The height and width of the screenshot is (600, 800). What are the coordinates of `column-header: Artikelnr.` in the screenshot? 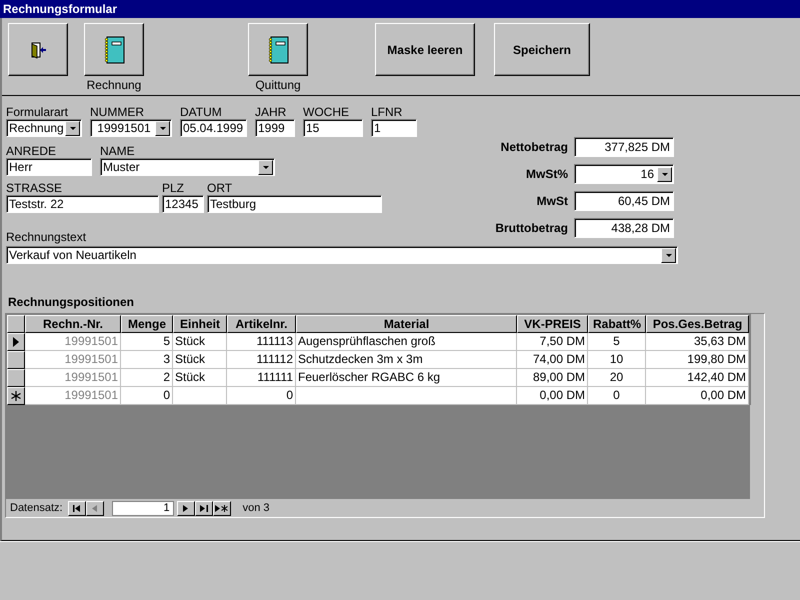 It's located at (261, 324).